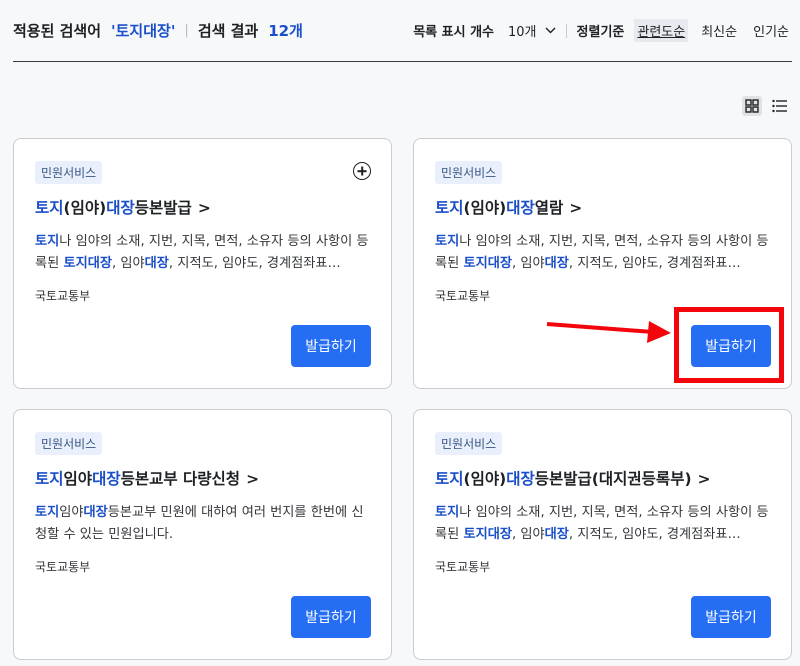  What do you see at coordinates (608, 332) in the screenshot?
I see `annotation-arrow-icon` at bounding box center [608, 332].